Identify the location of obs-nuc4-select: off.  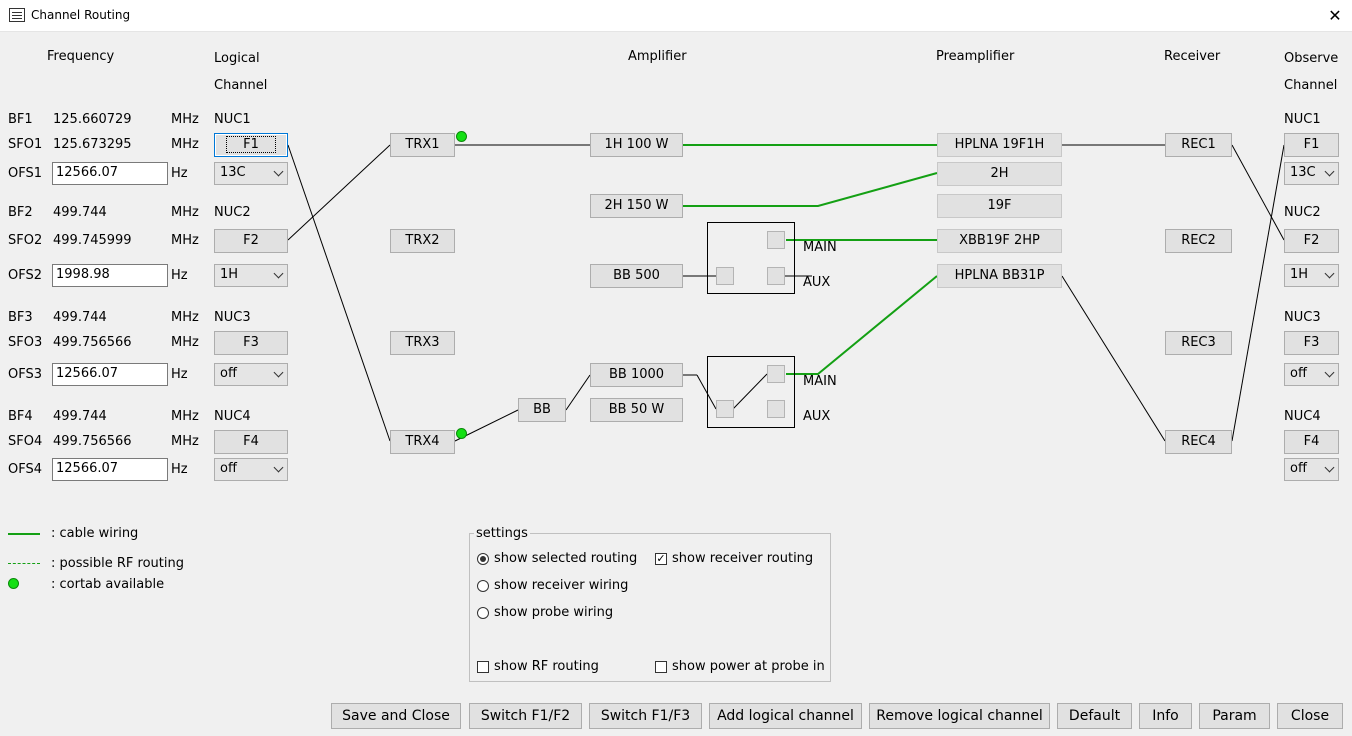
(1311, 469).